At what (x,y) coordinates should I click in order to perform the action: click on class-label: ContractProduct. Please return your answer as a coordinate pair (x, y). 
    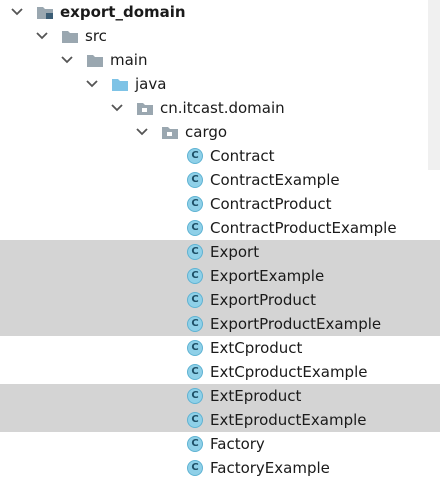
    Looking at the image, I should click on (271, 204).